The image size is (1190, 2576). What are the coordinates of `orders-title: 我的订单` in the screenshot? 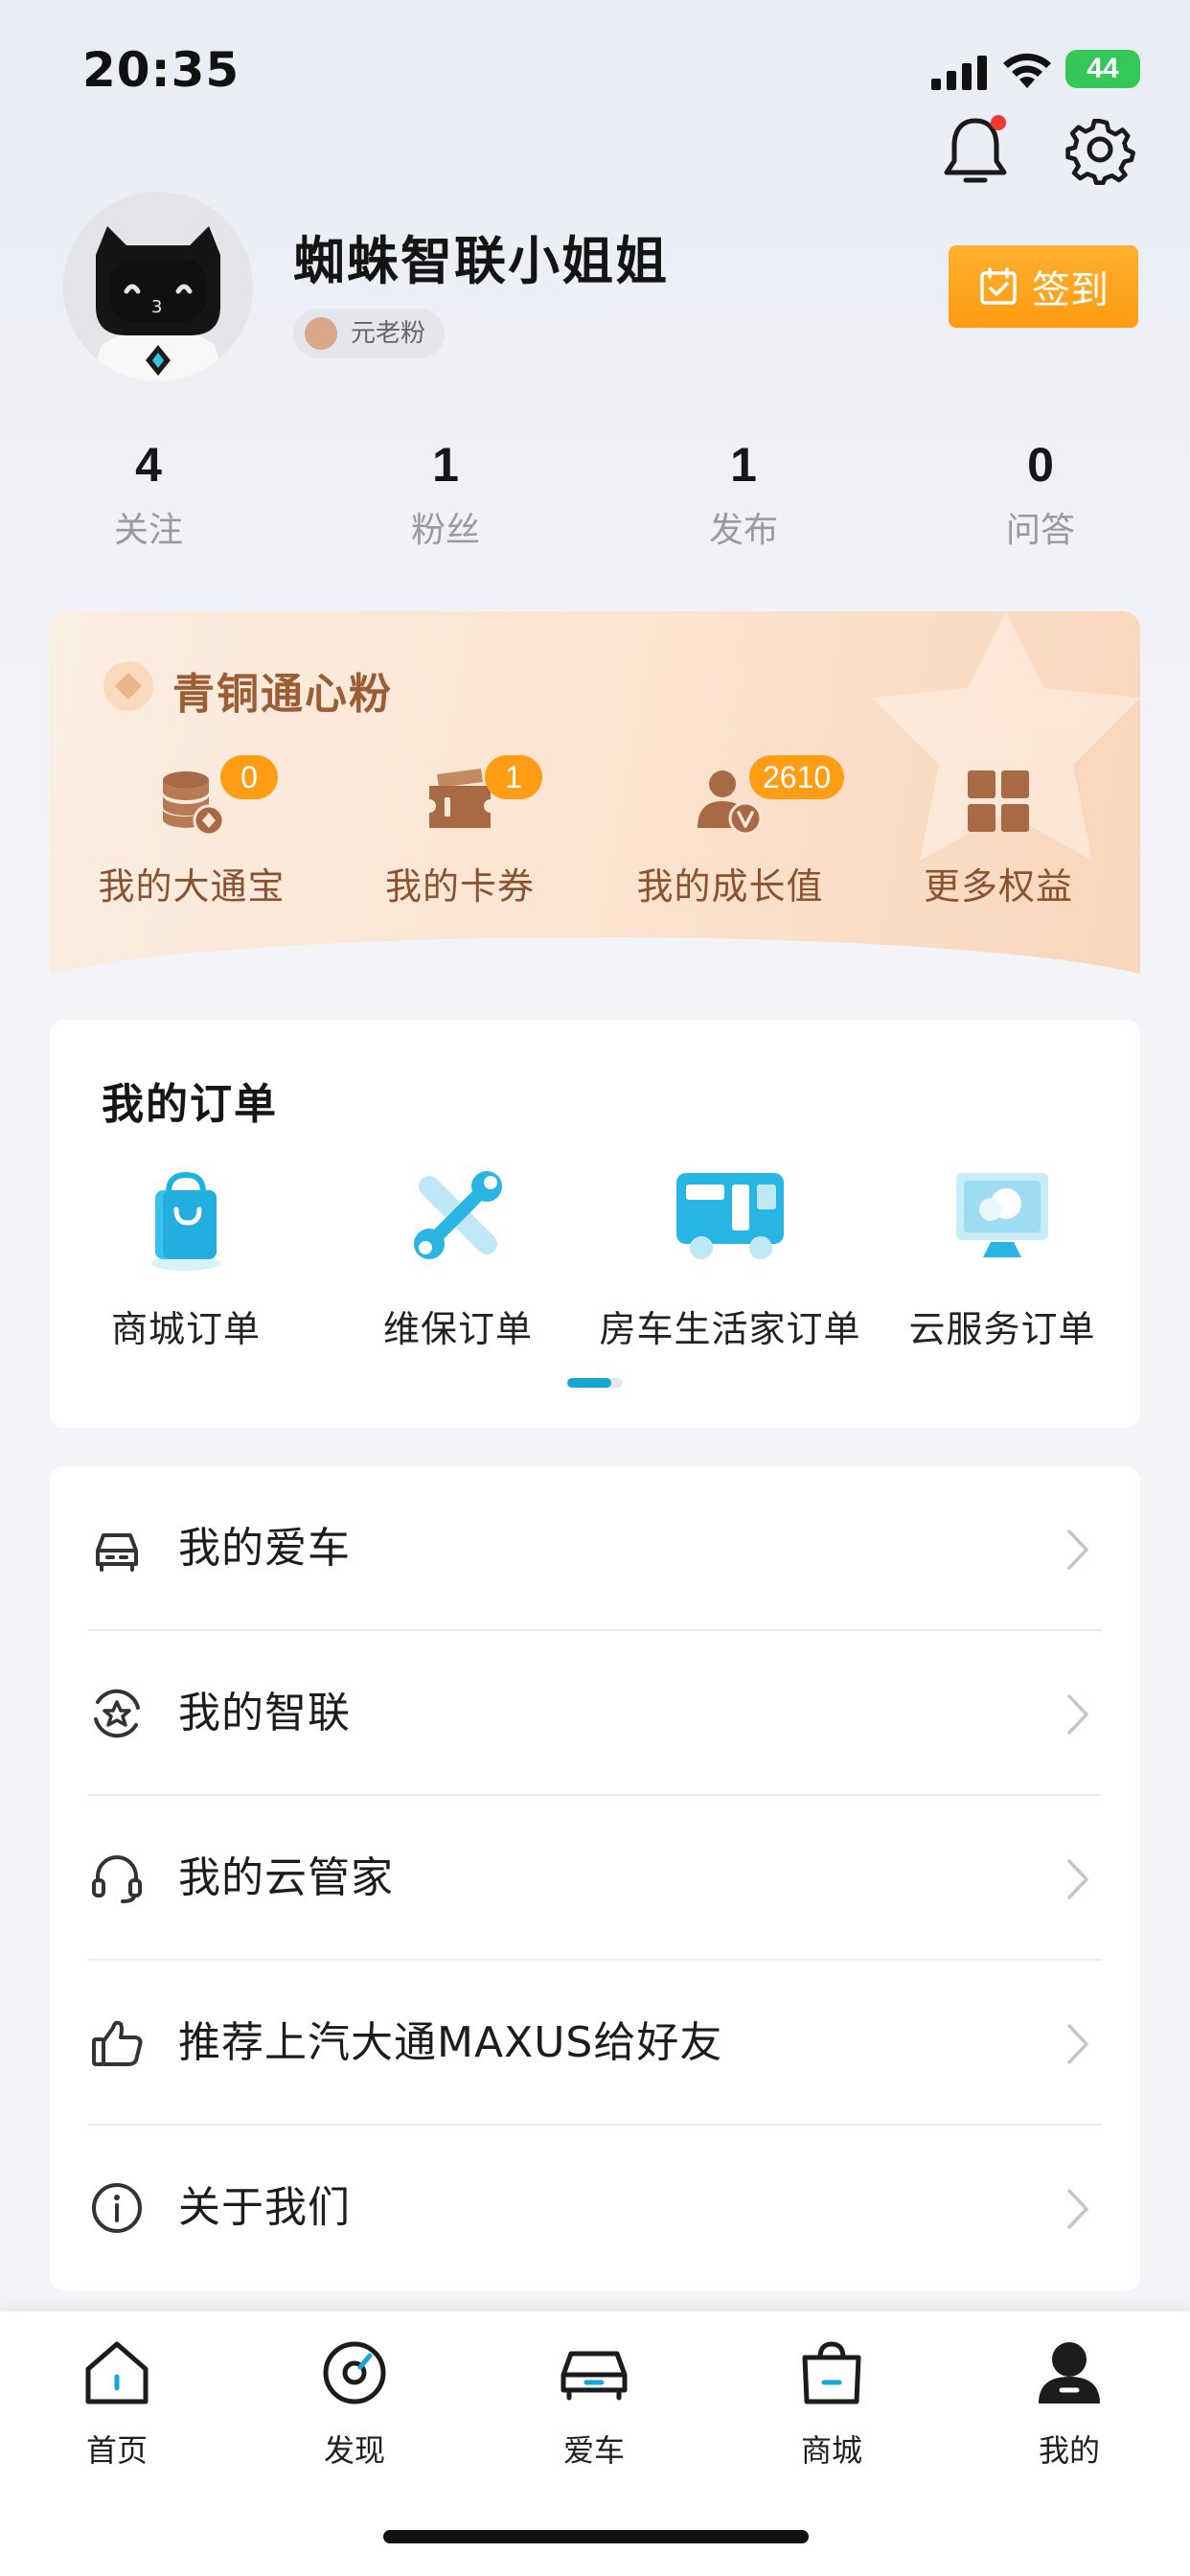 It's located at (190, 1104).